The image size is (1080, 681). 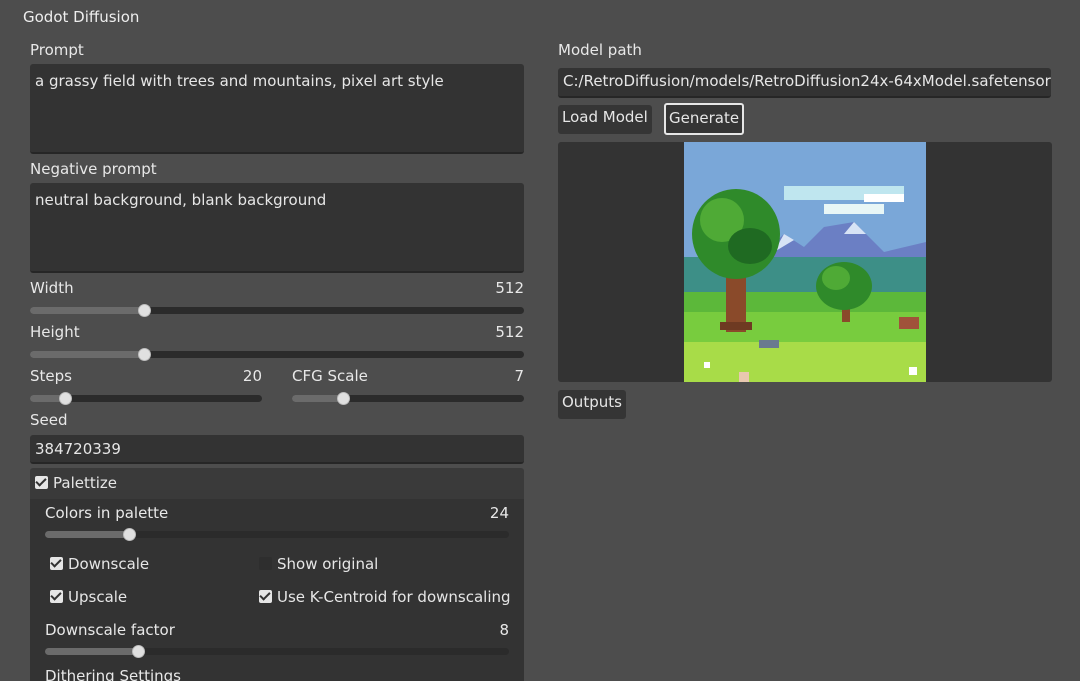 What do you see at coordinates (277, 310) in the screenshot?
I see `width-slider` at bounding box center [277, 310].